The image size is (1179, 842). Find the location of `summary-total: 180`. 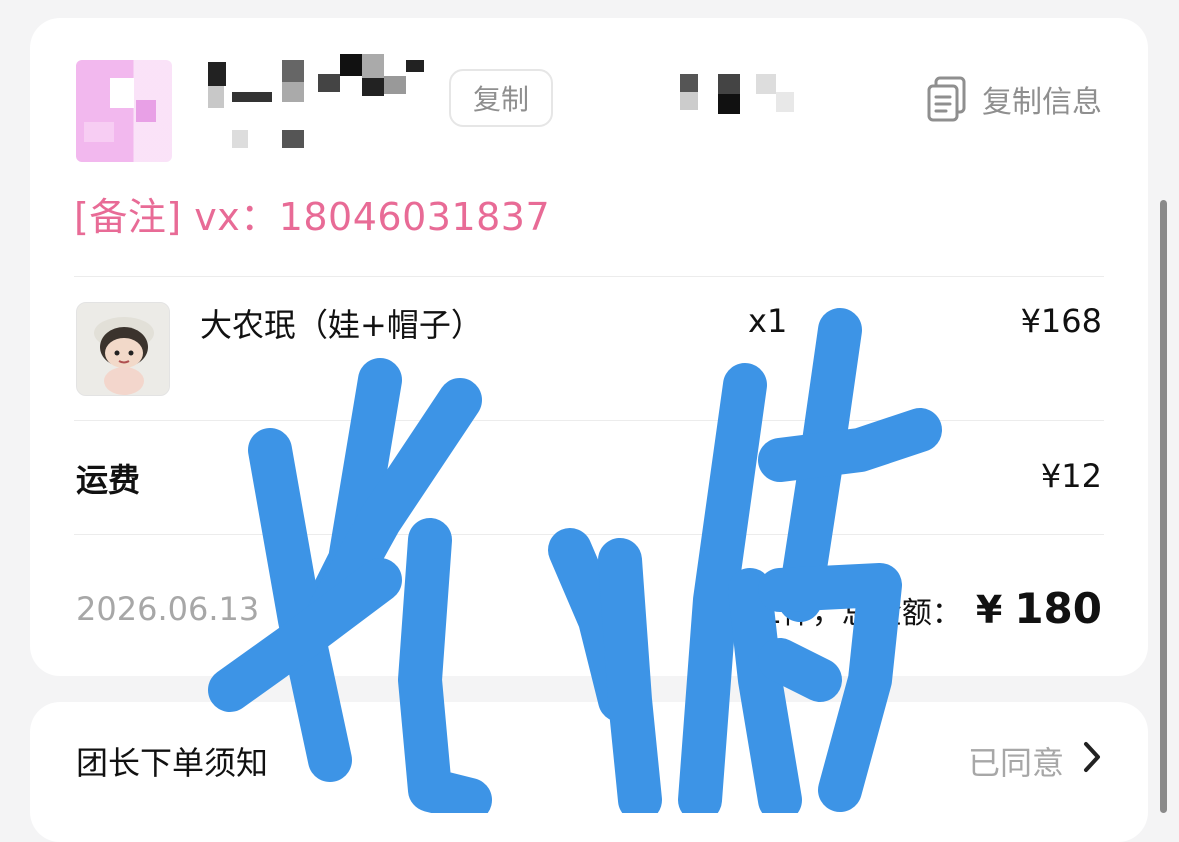

summary-total: 180 is located at coordinates (1058, 608).